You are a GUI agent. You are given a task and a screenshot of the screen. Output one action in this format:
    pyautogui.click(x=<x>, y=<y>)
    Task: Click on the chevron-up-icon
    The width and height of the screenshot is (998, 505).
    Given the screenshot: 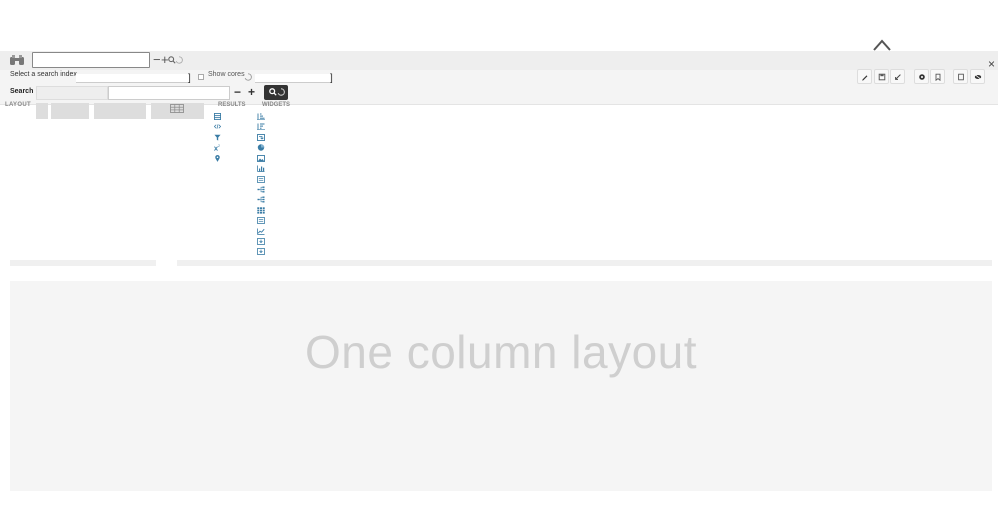 What is the action you would take?
    pyautogui.click(x=882, y=45)
    